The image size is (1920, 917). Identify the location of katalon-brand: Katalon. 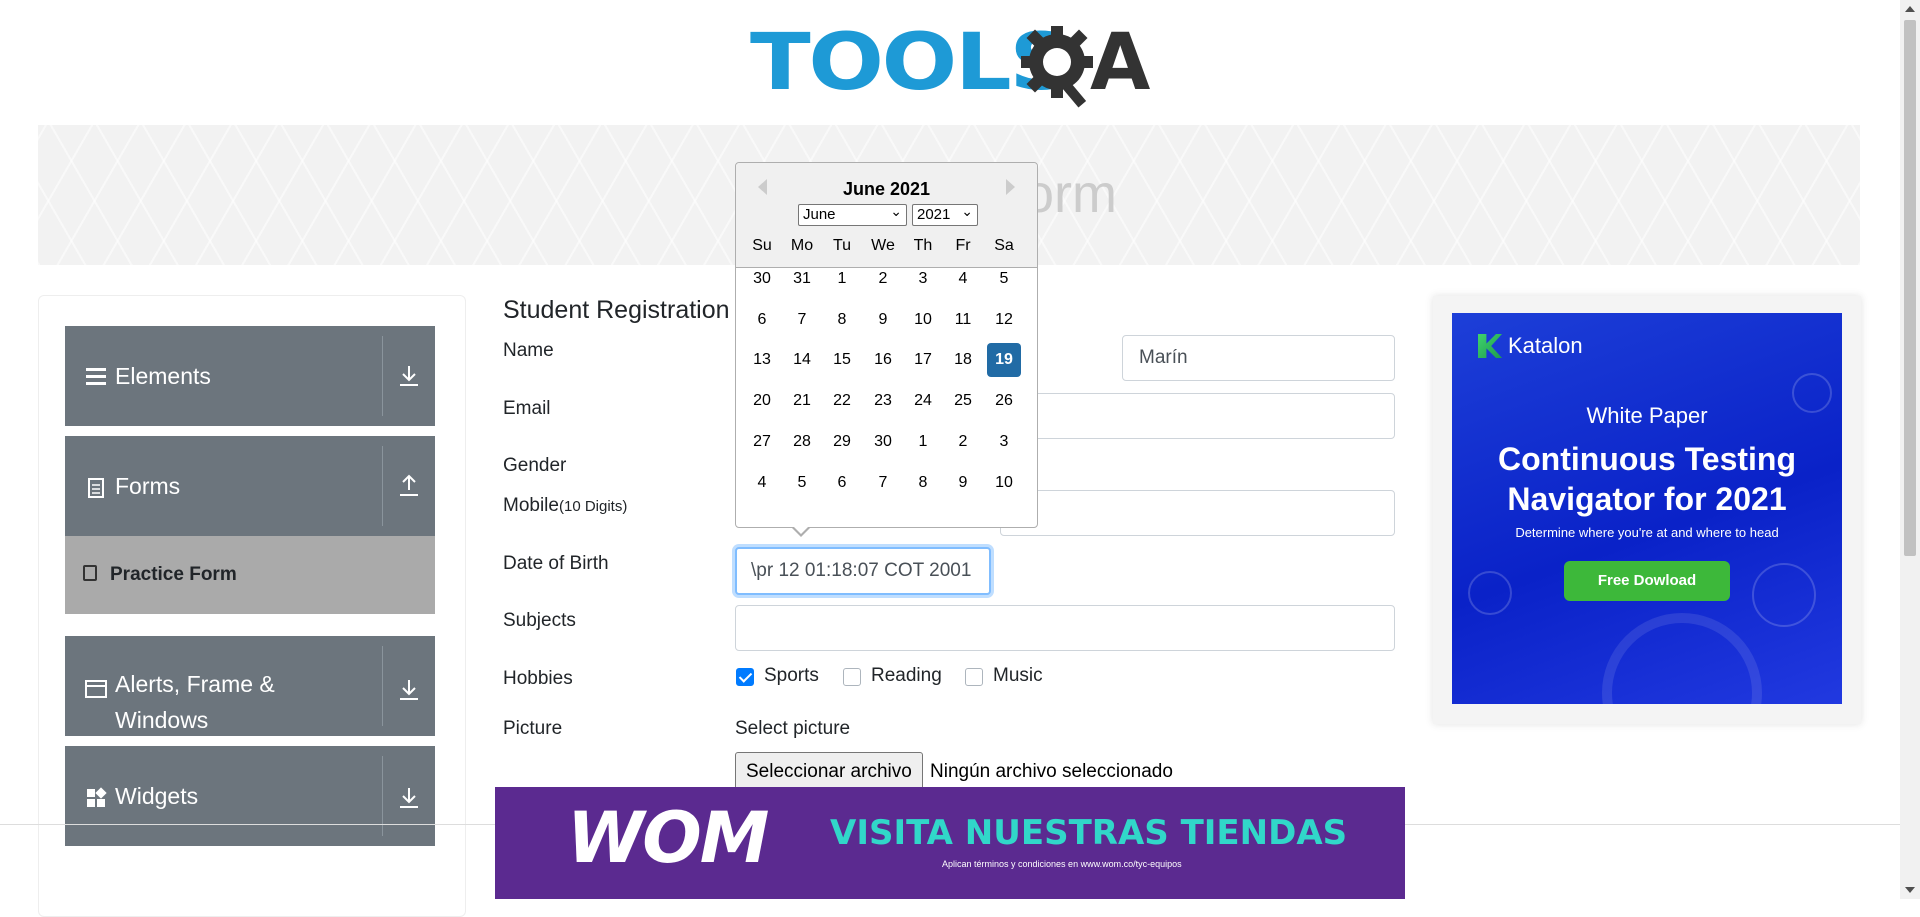
(1545, 345).